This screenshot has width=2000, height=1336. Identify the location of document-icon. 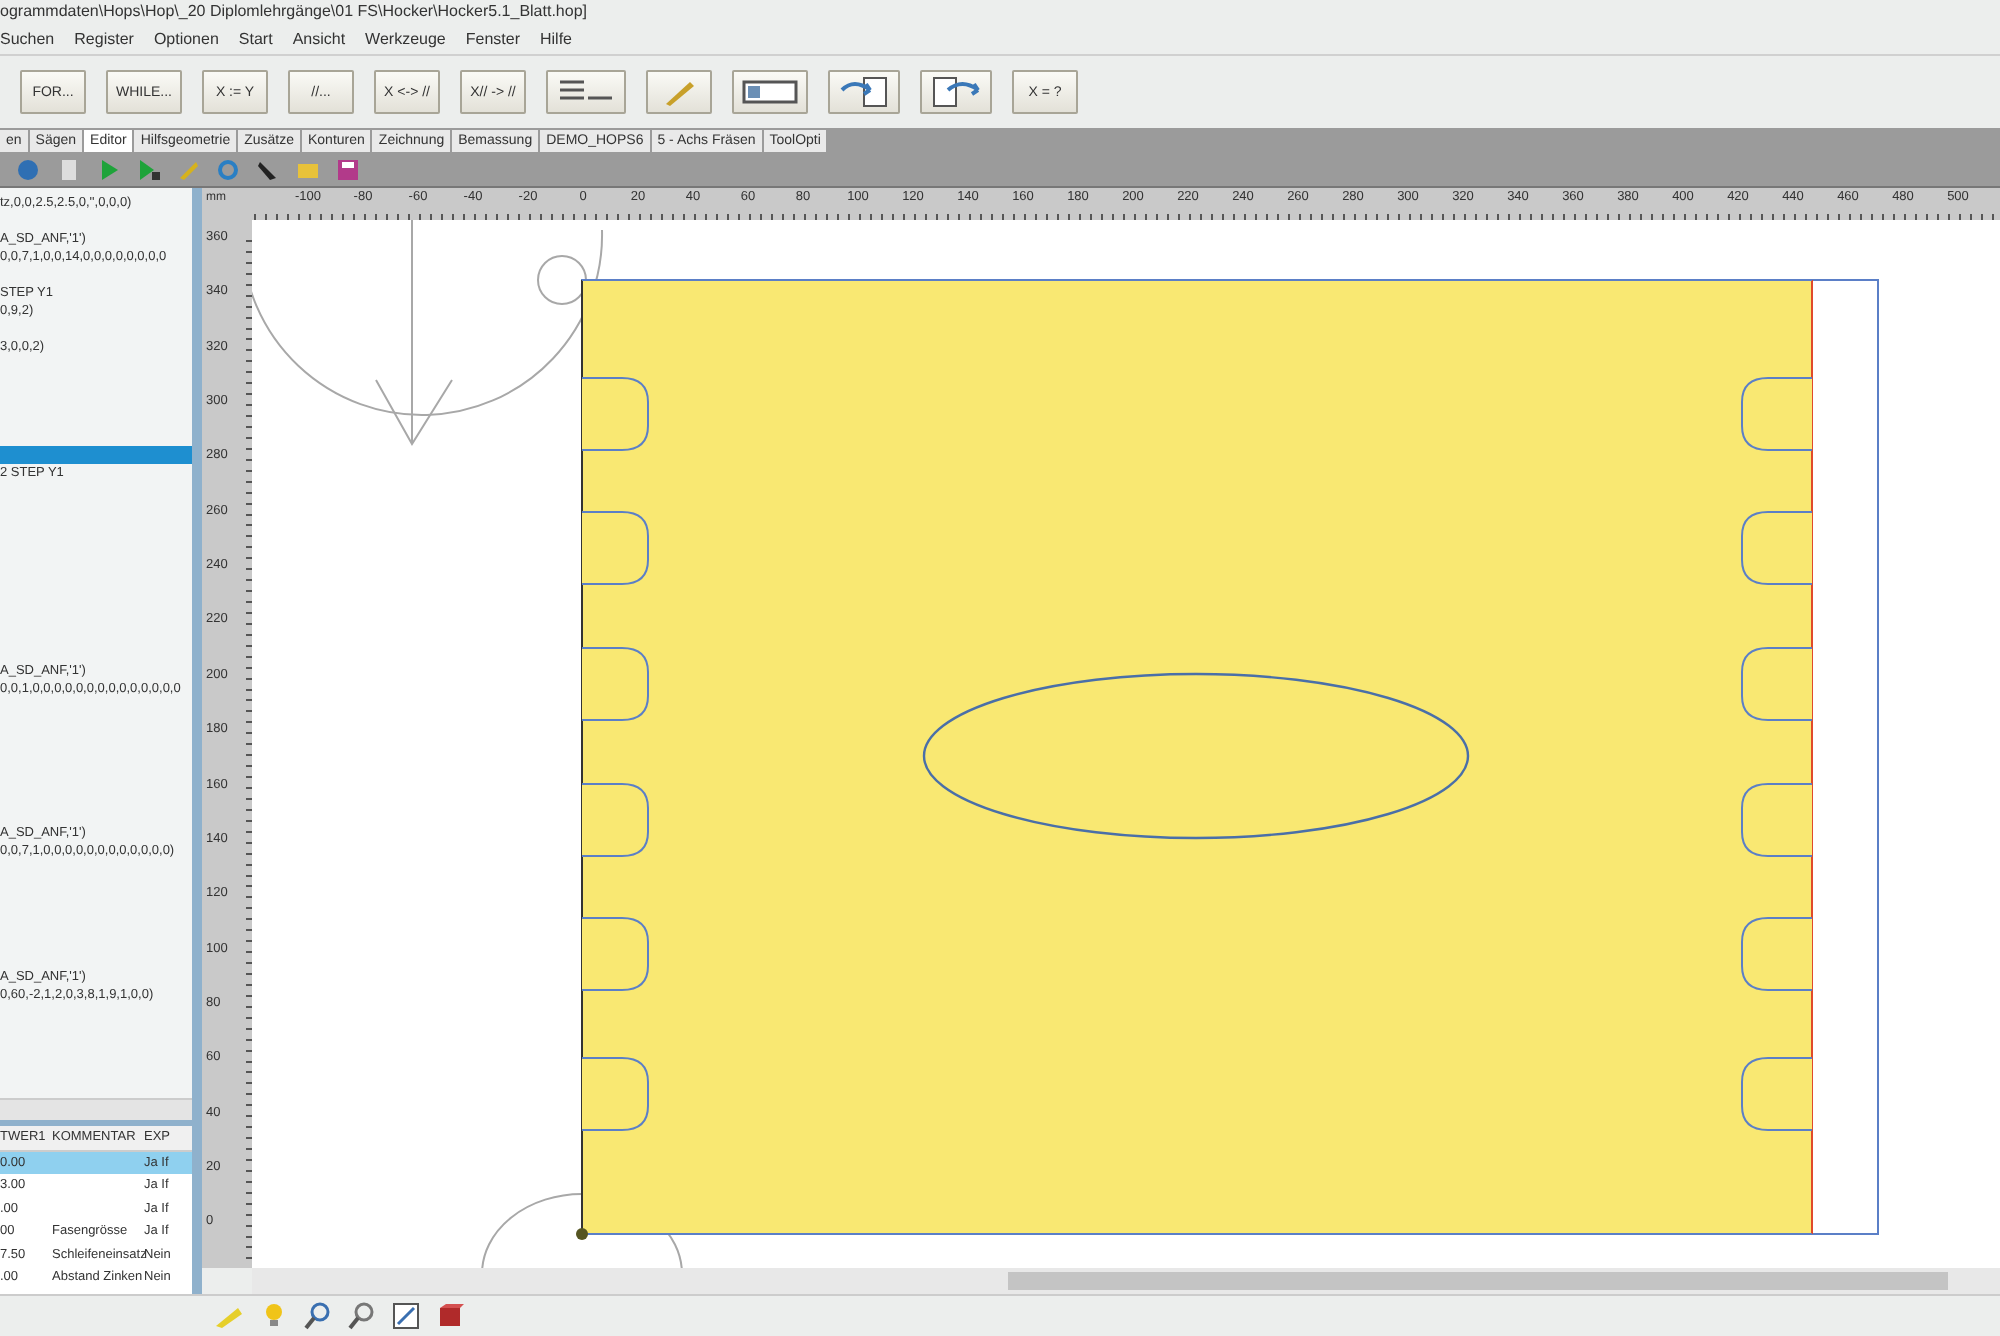
(68, 170).